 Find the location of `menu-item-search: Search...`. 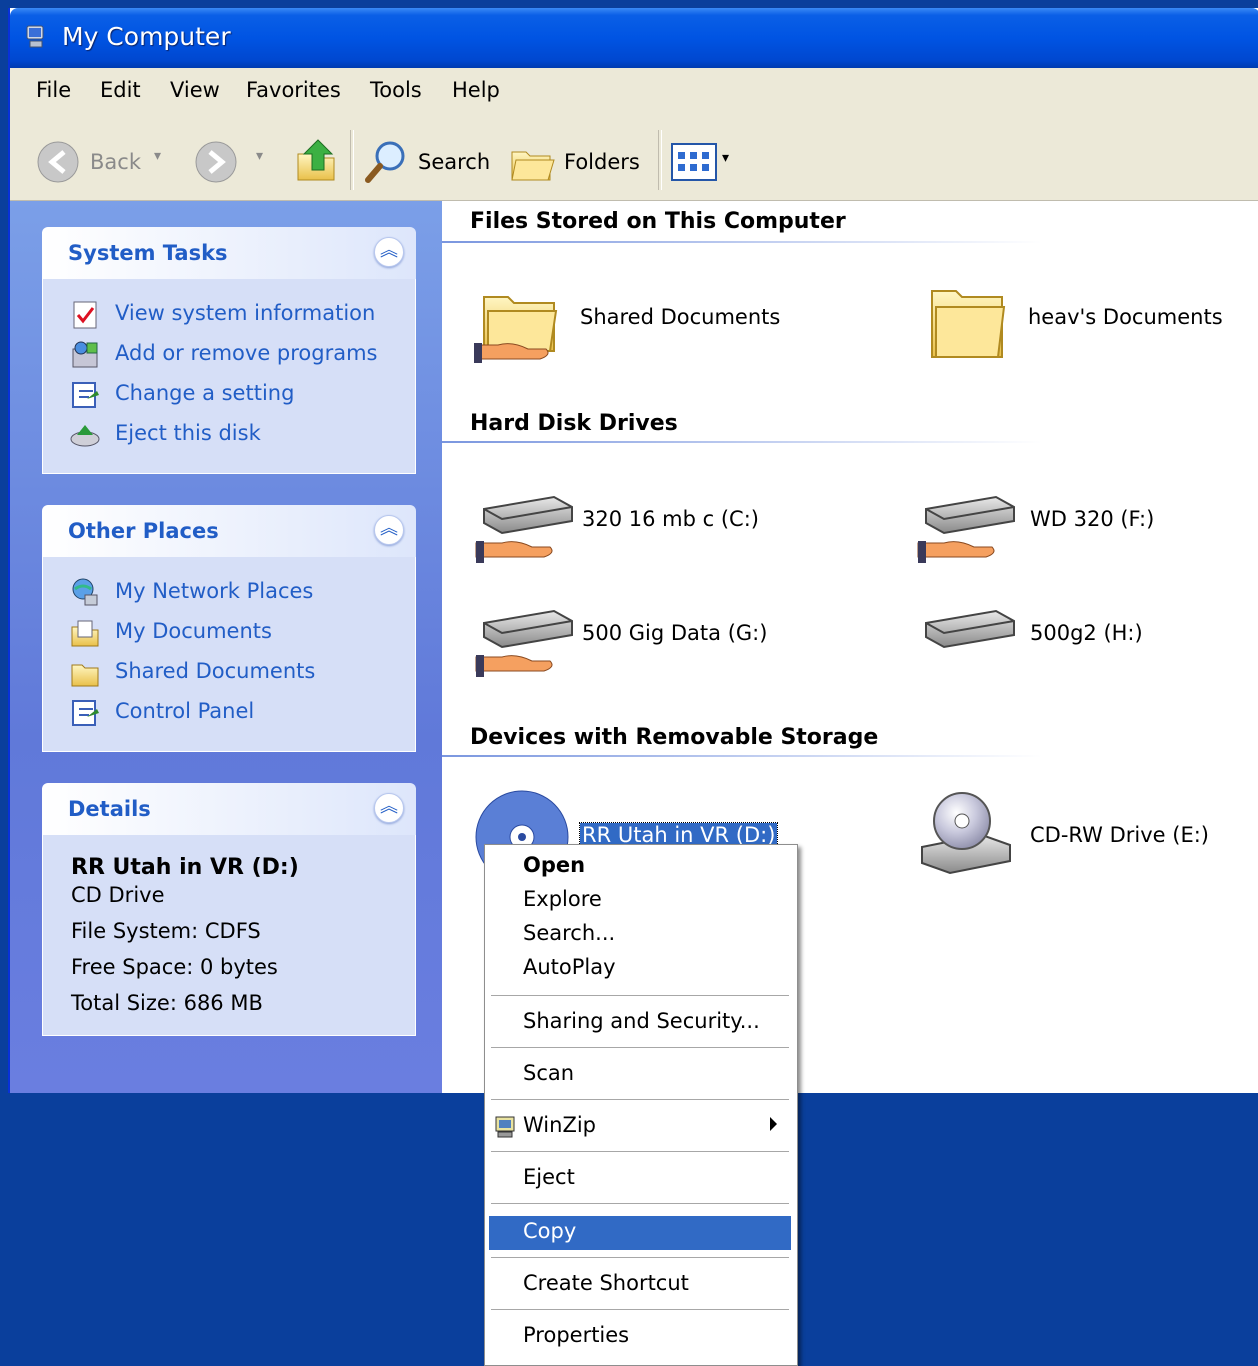

menu-item-search: Search... is located at coordinates (640, 935).